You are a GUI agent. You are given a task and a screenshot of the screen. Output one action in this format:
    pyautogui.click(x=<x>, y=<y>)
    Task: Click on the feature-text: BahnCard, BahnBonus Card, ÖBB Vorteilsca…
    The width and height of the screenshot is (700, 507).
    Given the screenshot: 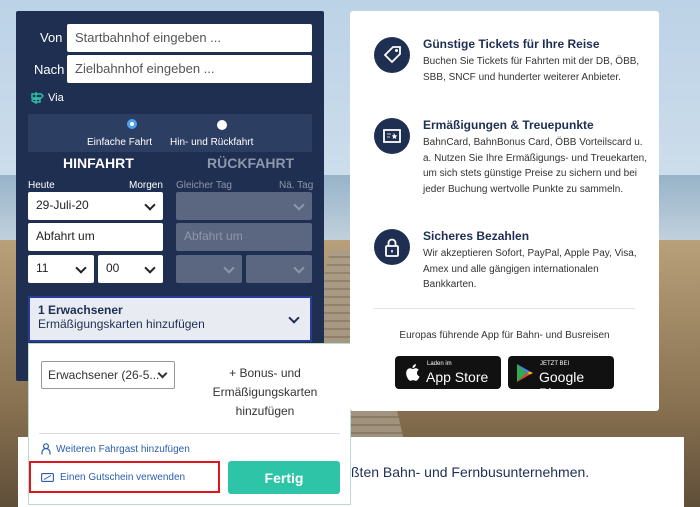 What is the action you would take?
    pyautogui.click(x=535, y=166)
    